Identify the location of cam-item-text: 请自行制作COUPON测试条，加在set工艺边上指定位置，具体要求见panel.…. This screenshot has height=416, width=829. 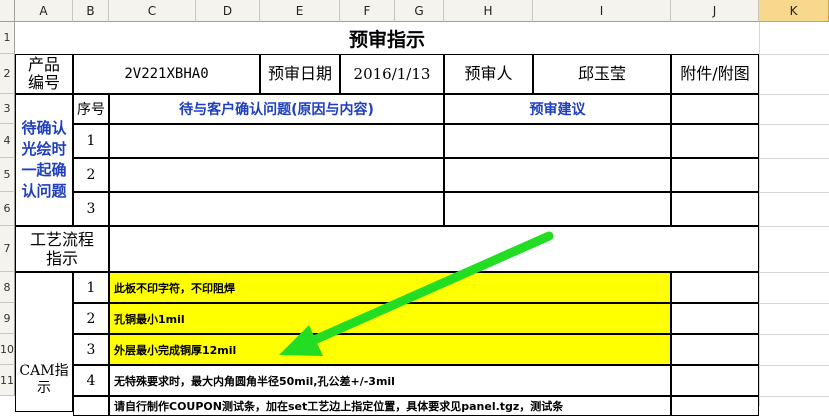
(390, 406).